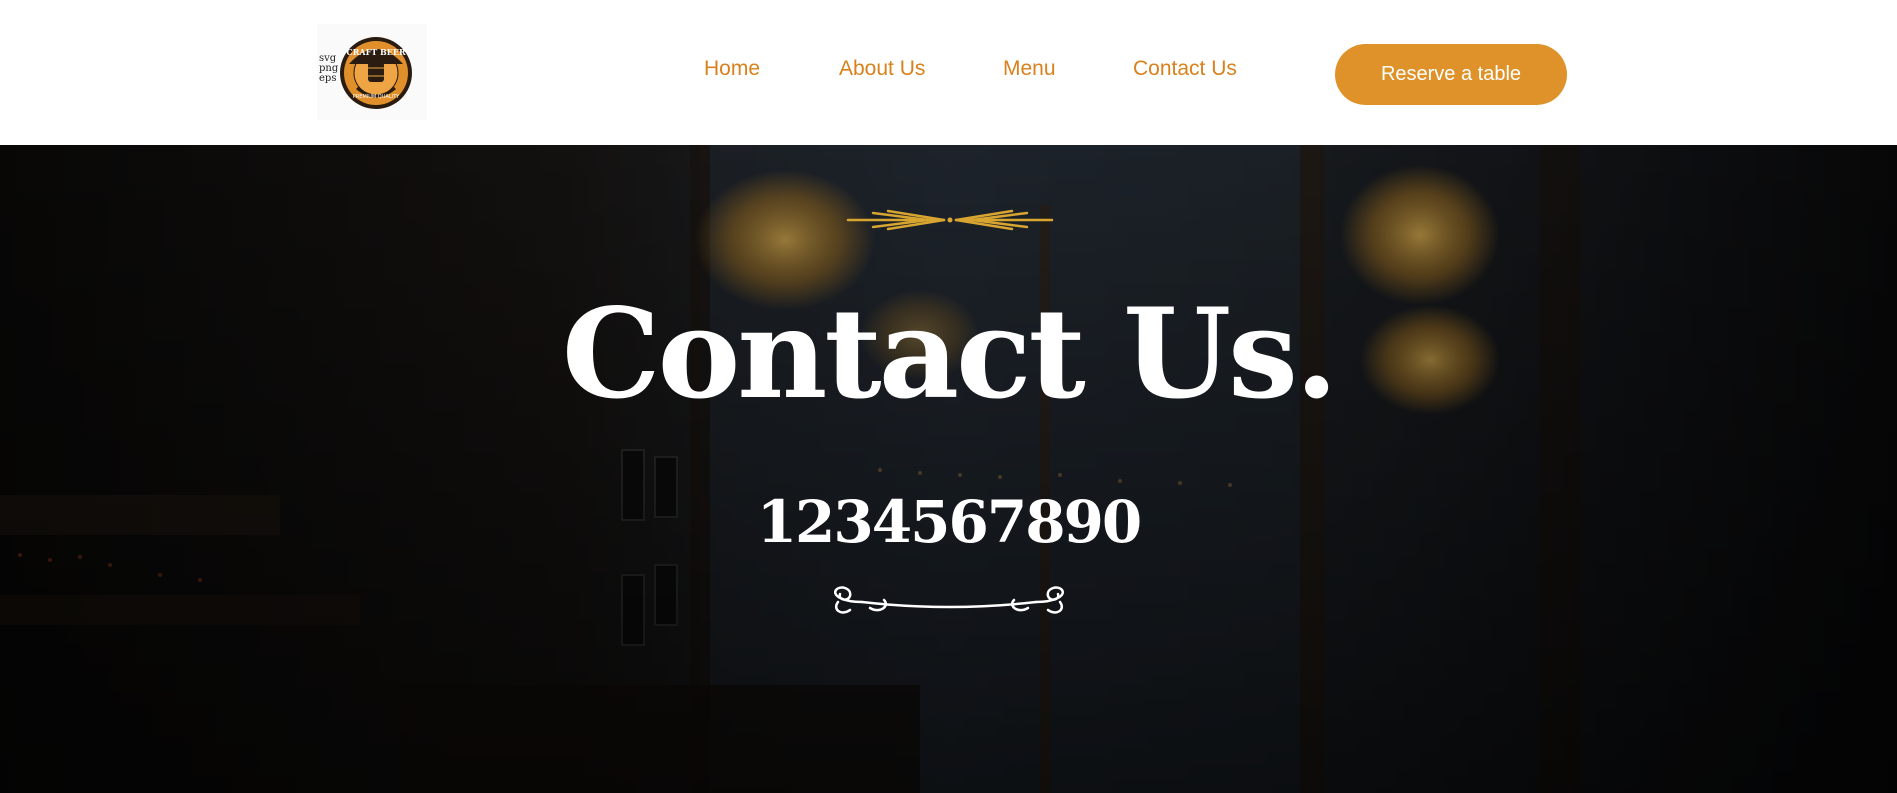 The width and height of the screenshot is (1897, 793). I want to click on logo-badge-top-text: CRAFT BEER, so click(376, 52).